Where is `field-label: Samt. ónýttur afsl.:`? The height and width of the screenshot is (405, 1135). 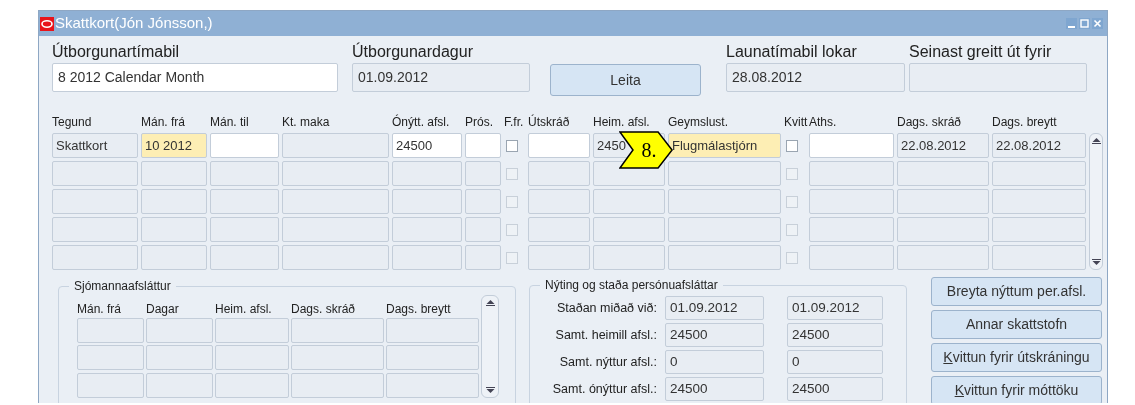
field-label: Samt. ónýttur afsl.: is located at coordinates (604, 389).